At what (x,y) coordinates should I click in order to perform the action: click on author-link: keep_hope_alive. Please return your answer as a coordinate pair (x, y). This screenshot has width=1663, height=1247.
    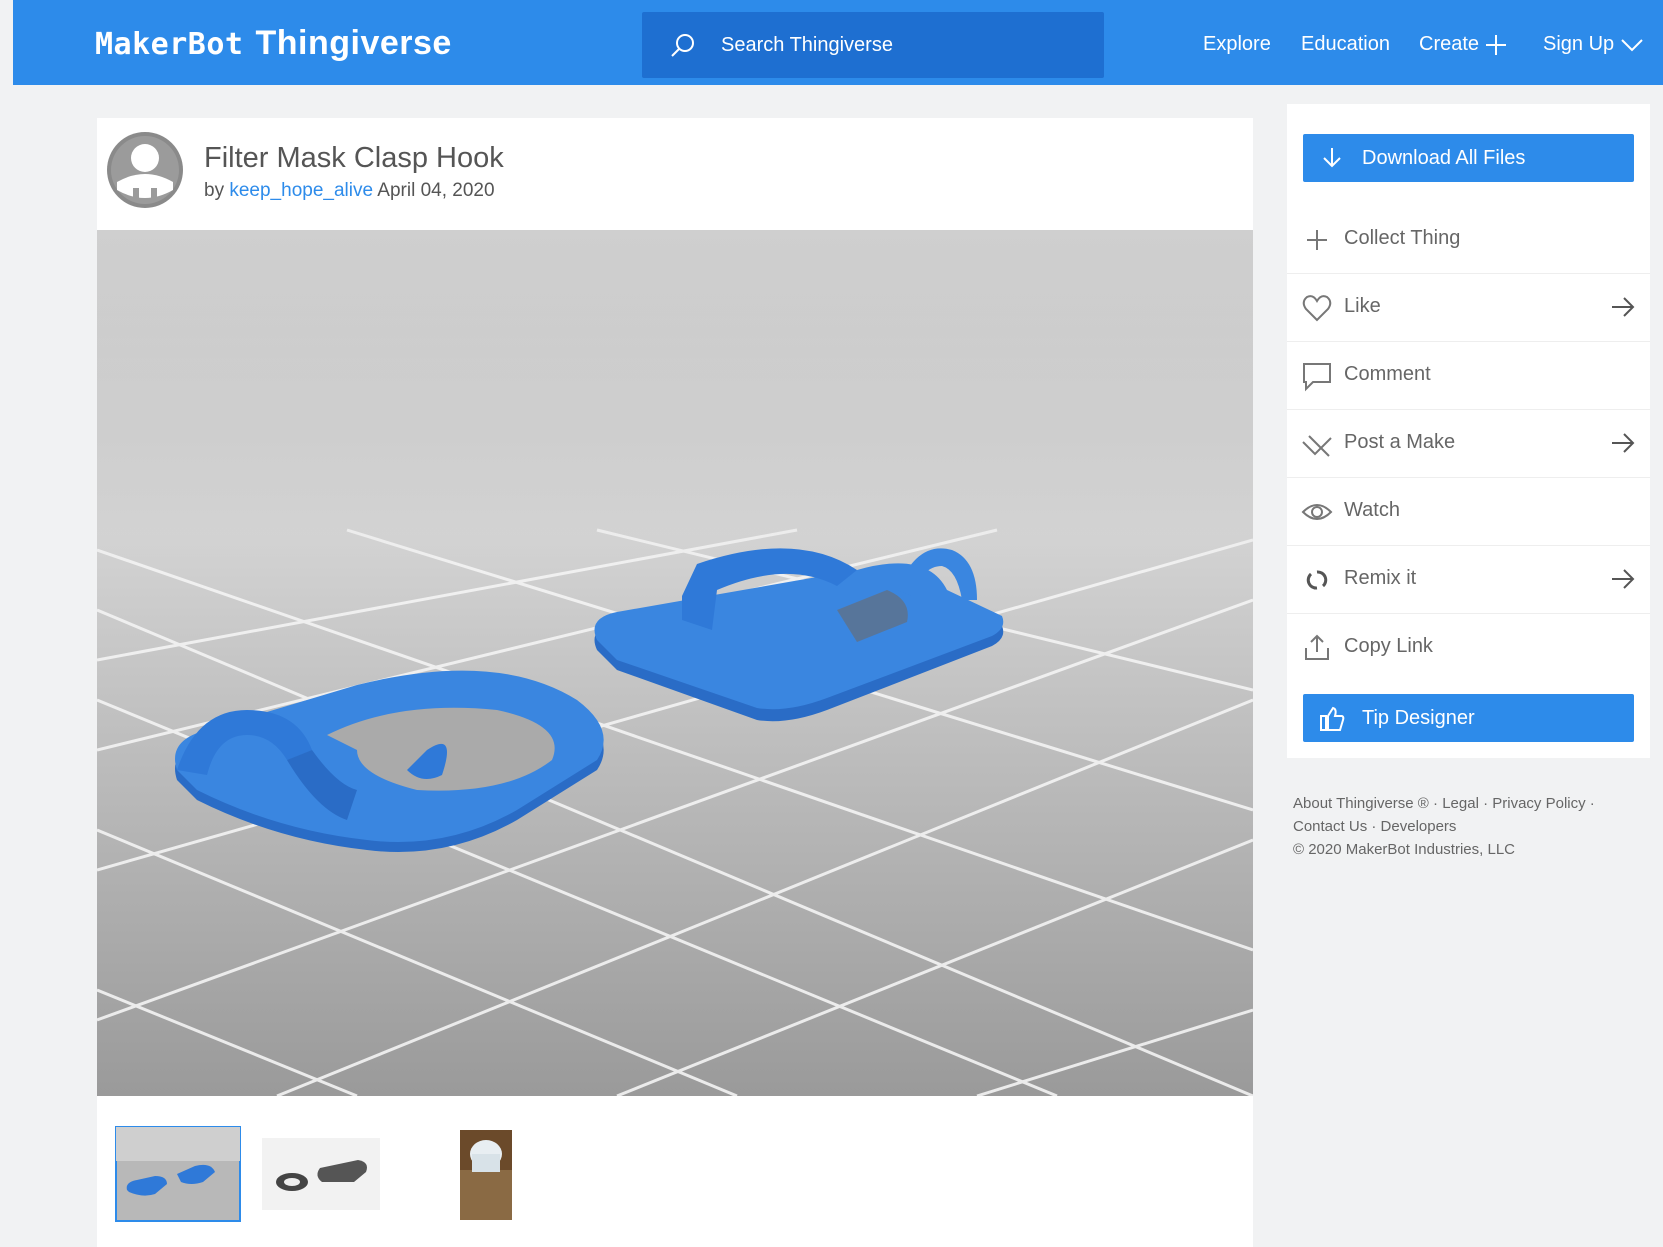
    Looking at the image, I should click on (301, 190).